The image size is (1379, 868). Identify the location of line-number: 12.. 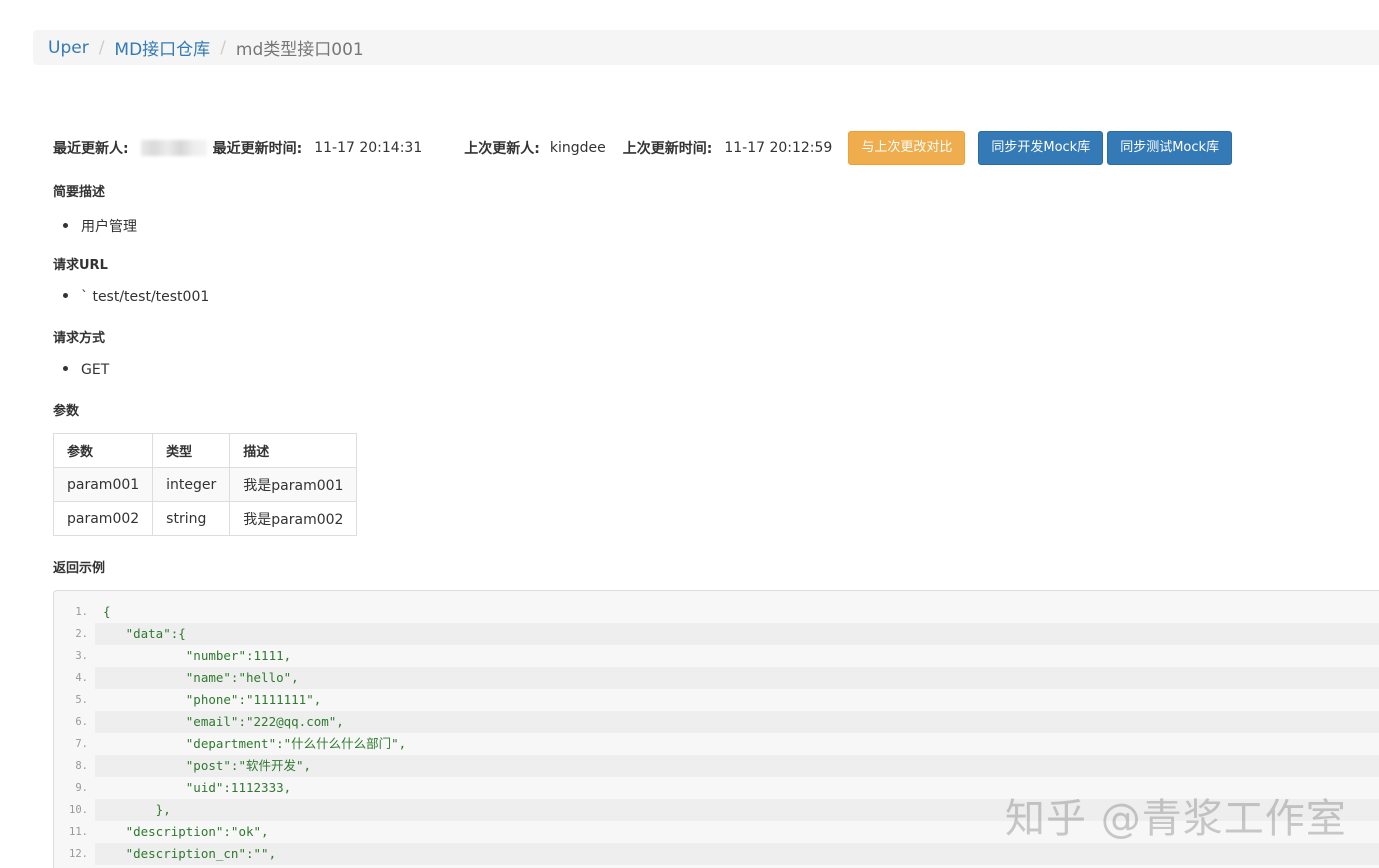
(78, 854).